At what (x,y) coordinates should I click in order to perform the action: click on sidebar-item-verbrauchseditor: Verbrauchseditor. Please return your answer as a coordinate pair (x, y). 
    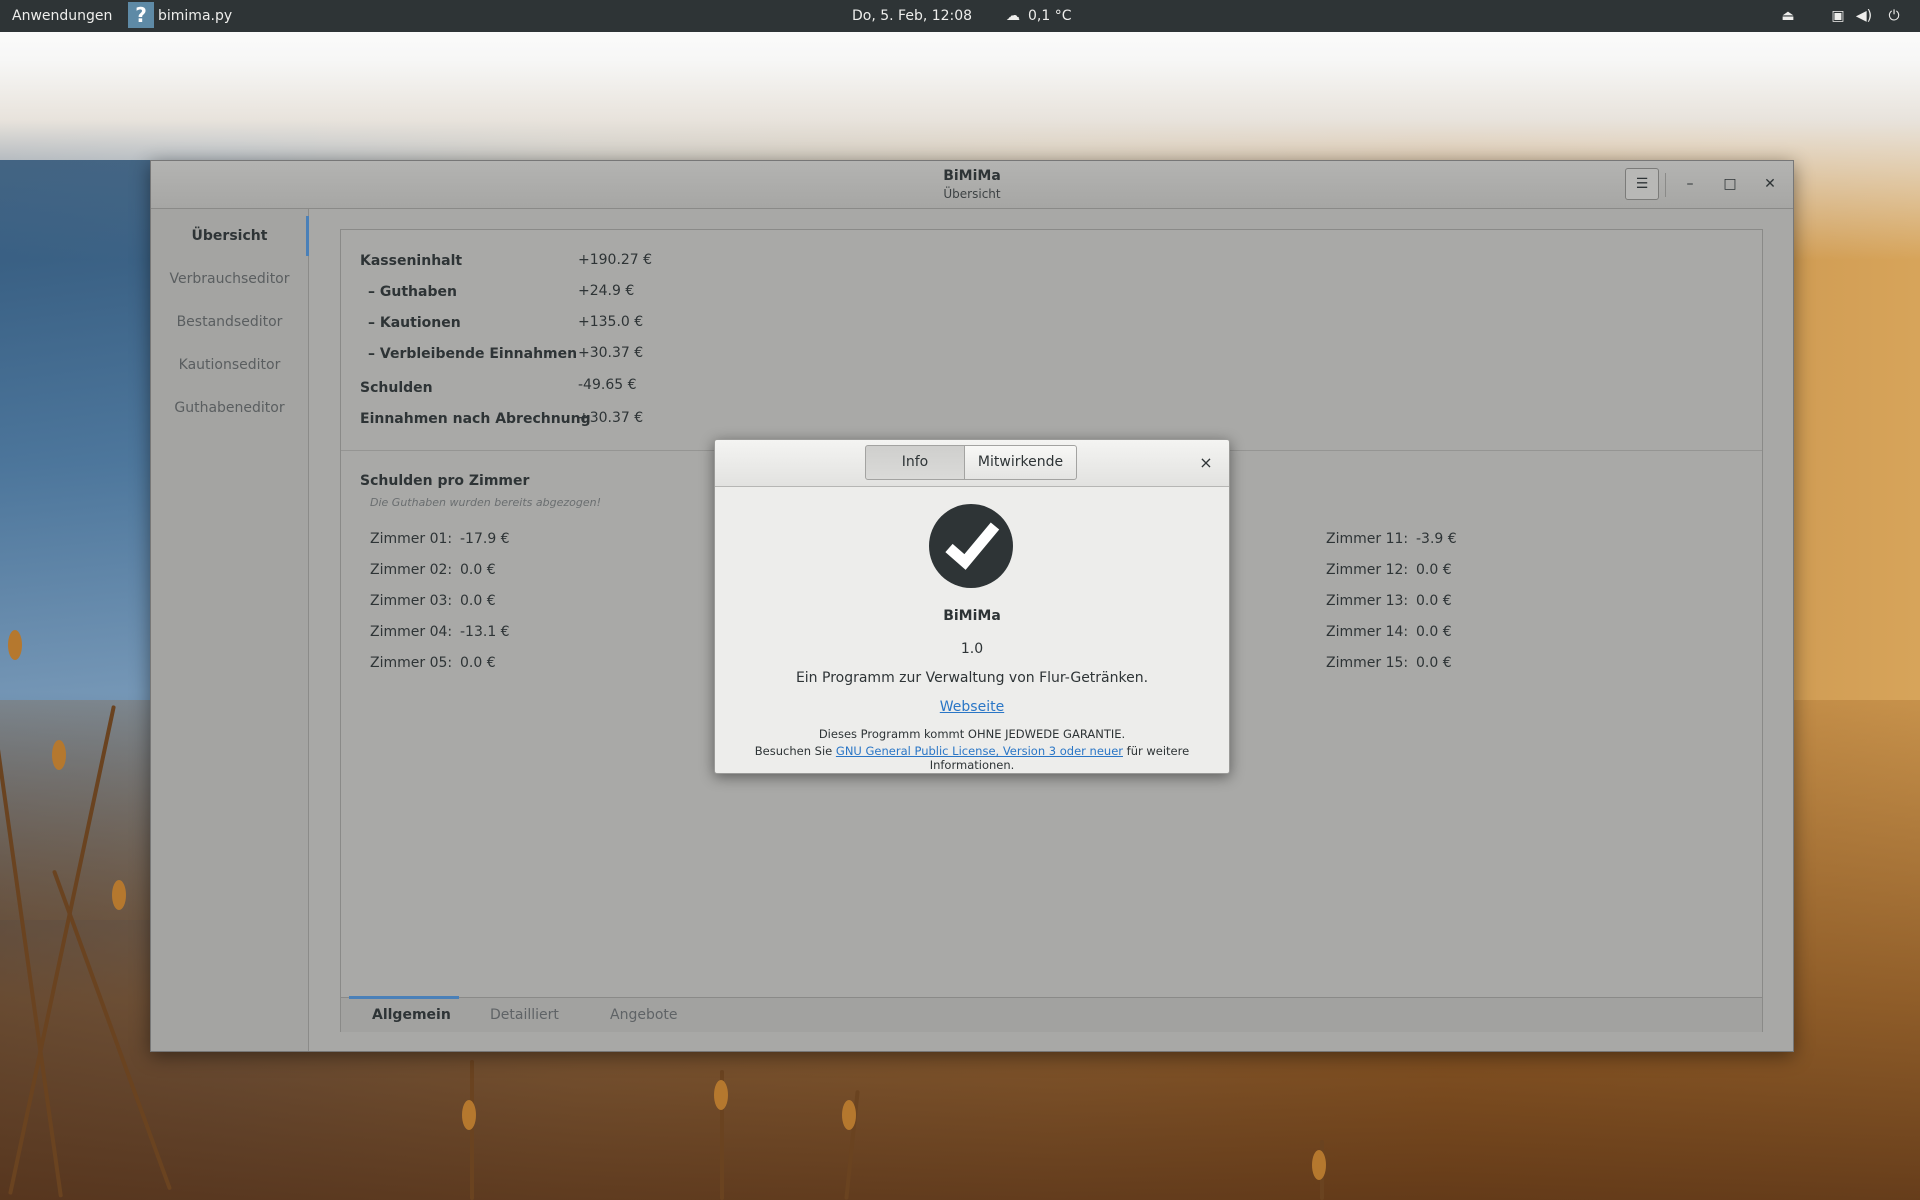
    Looking at the image, I should click on (229, 279).